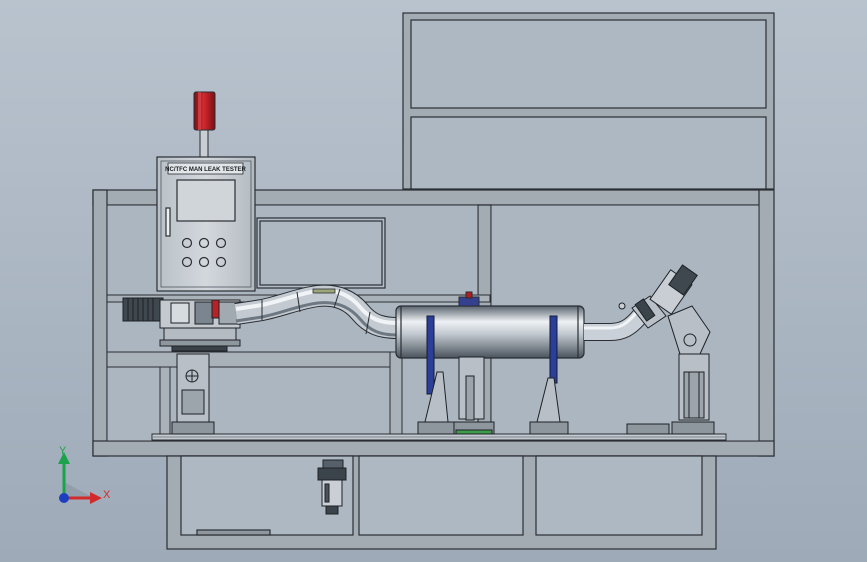  Describe the element at coordinates (441, 502) in the screenshot. I see `lower-cabinet` at that location.